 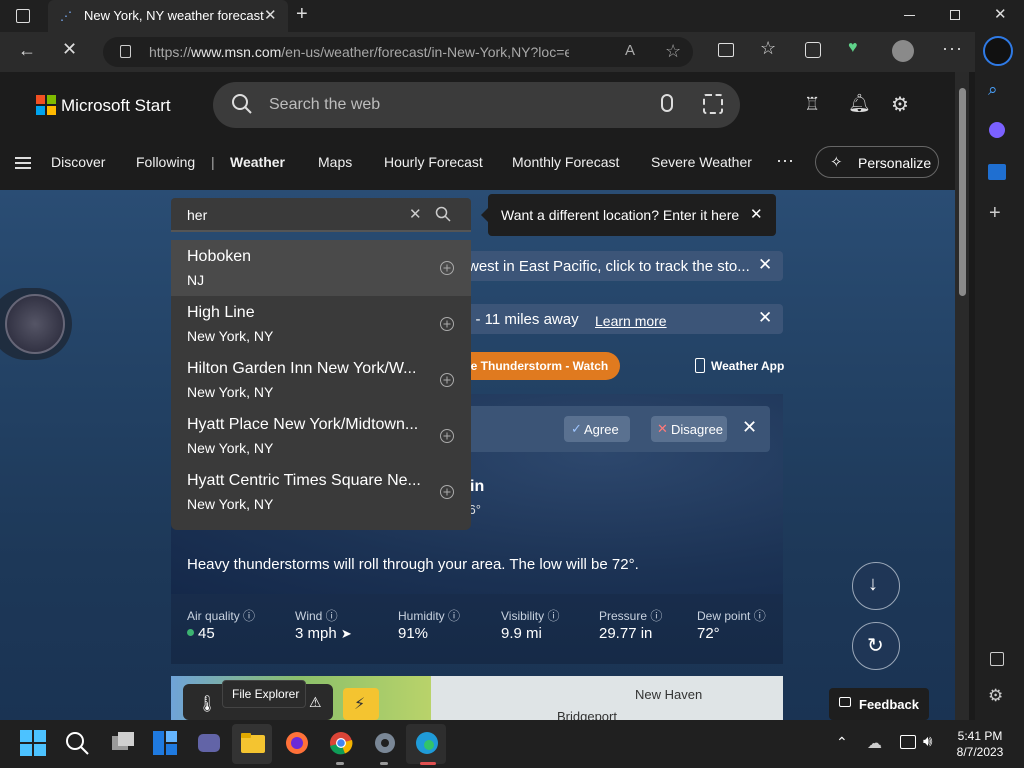 I want to click on refresh-button: ↻, so click(x=876, y=646).